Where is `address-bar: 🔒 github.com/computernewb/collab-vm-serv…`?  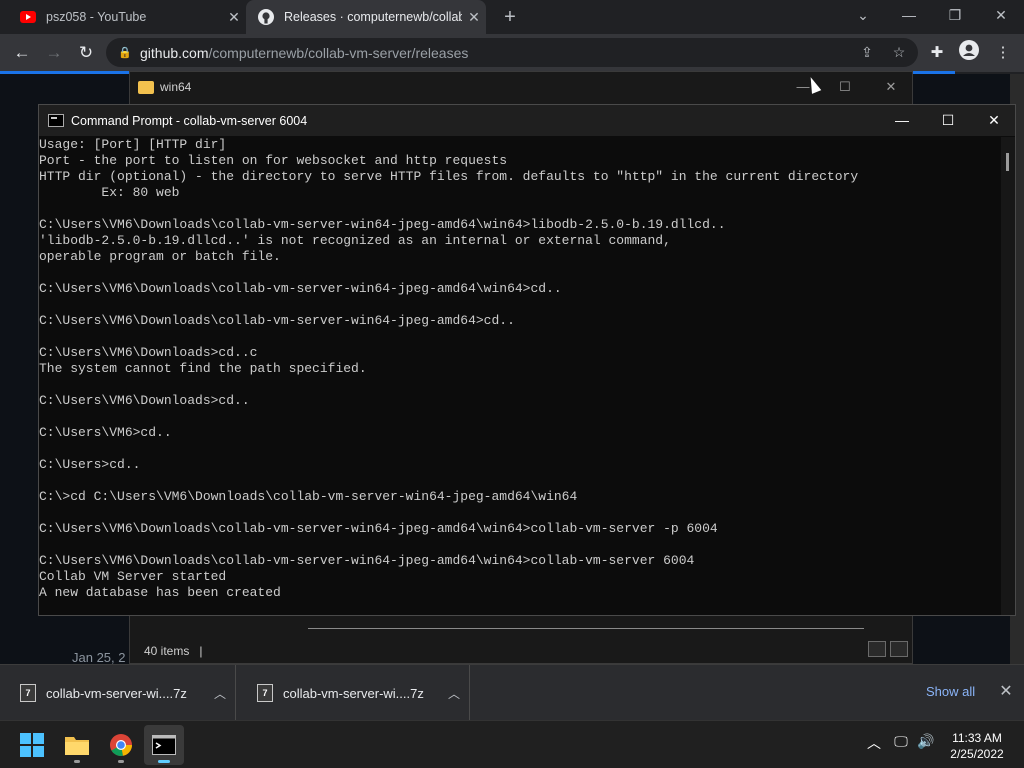 address-bar: 🔒 github.com/computernewb/collab-vm-serv… is located at coordinates (512, 52).